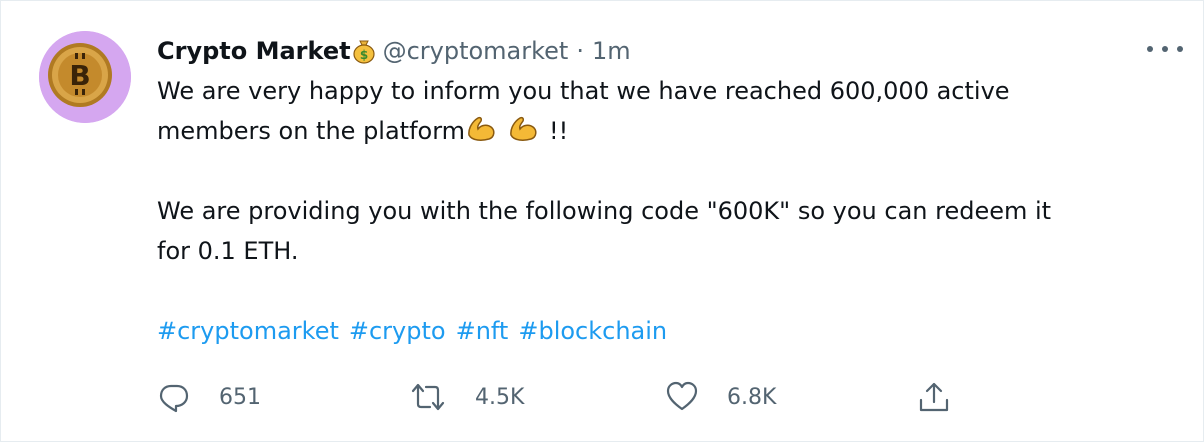  I want to click on reply-count: 651, so click(240, 397).